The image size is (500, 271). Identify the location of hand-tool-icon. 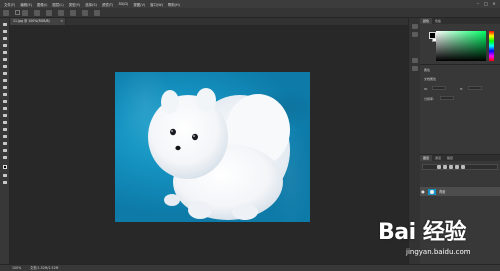
(5, 150).